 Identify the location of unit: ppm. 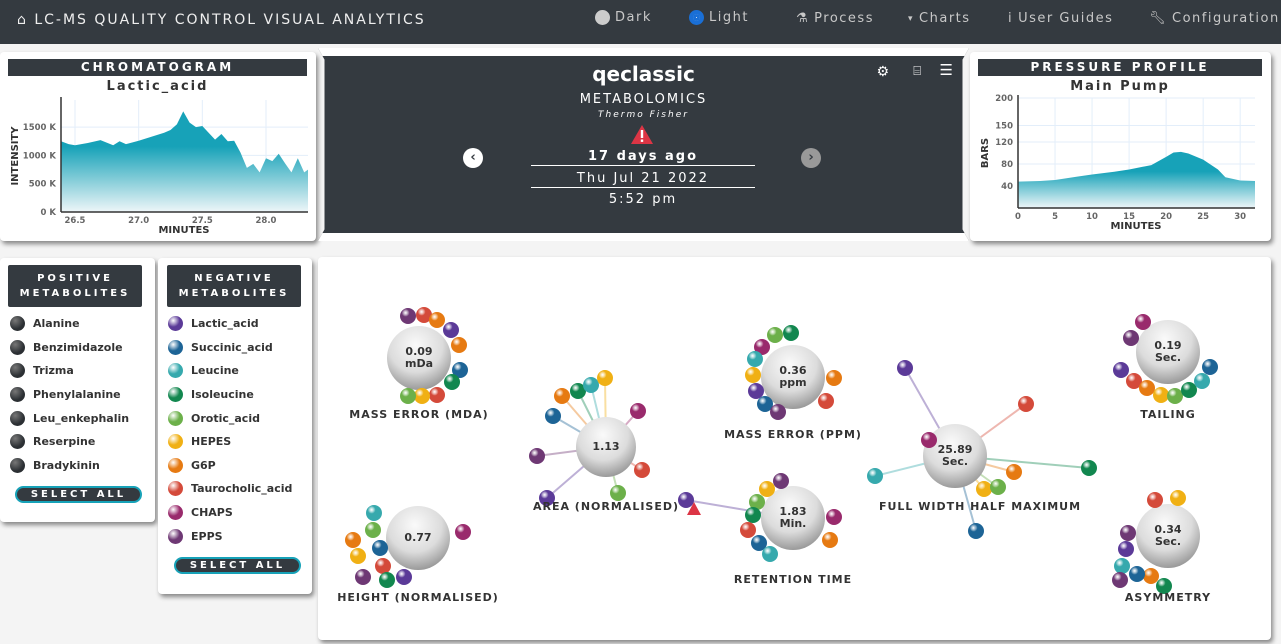
(793, 382).